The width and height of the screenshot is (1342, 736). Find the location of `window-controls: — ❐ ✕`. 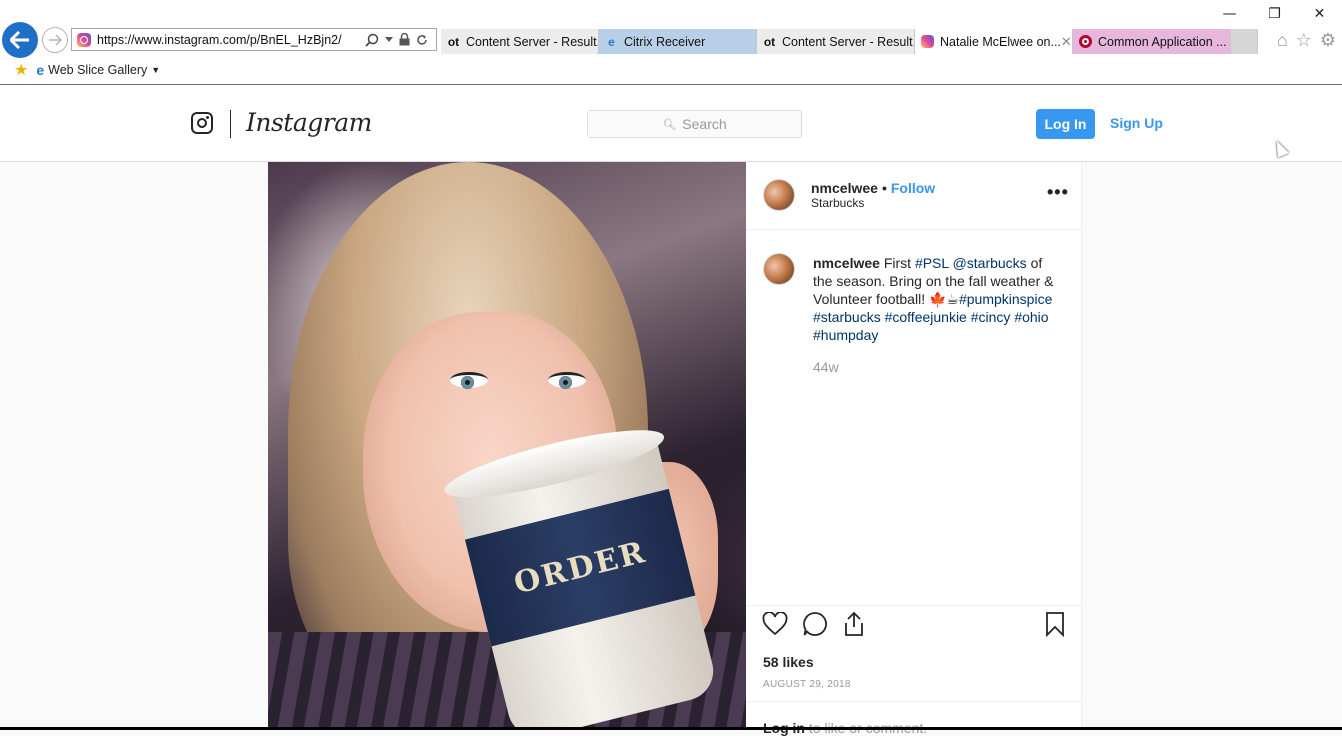

window-controls: — ❐ ✕ is located at coordinates (1274, 14).